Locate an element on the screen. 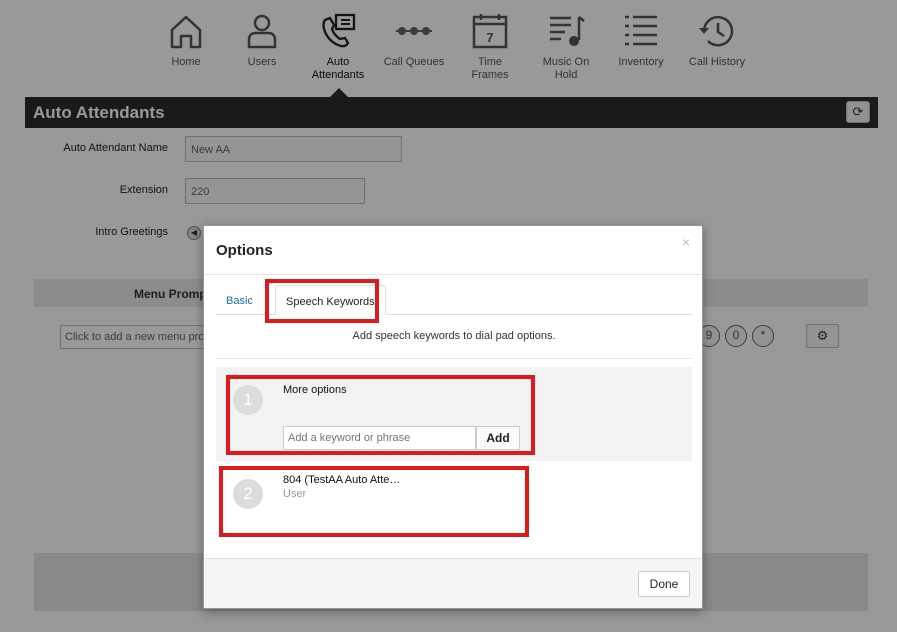 The height and width of the screenshot is (632, 897). tab-basic: Basic is located at coordinates (239, 300).